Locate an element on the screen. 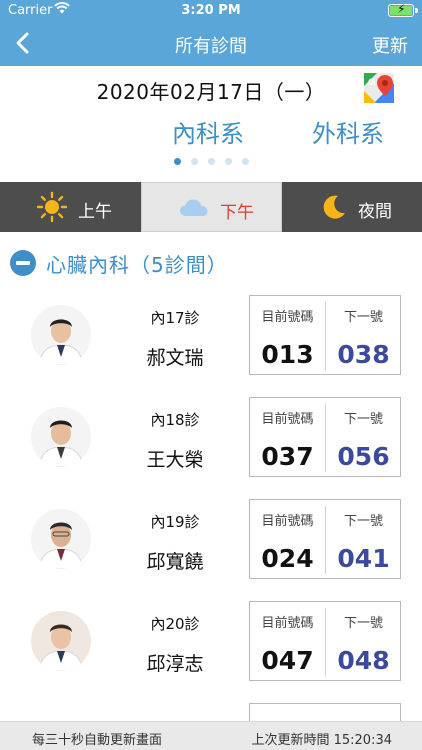 This screenshot has width=422, height=750. section-header: 心臟內科（5診間） is located at coordinates (211, 264).